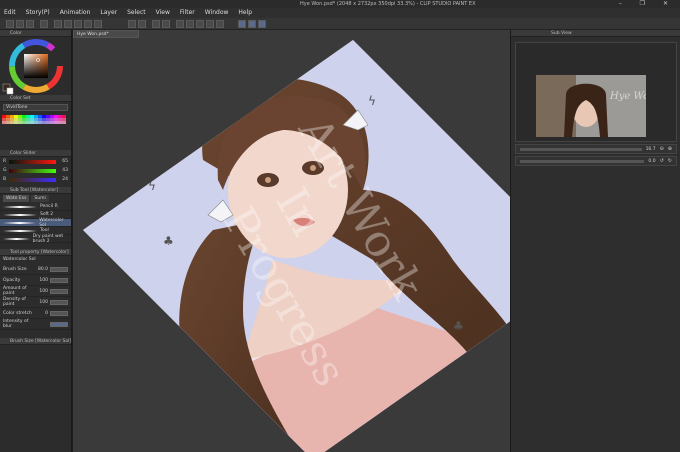  I want to click on reference-photo: Hye Won, so click(591, 106).